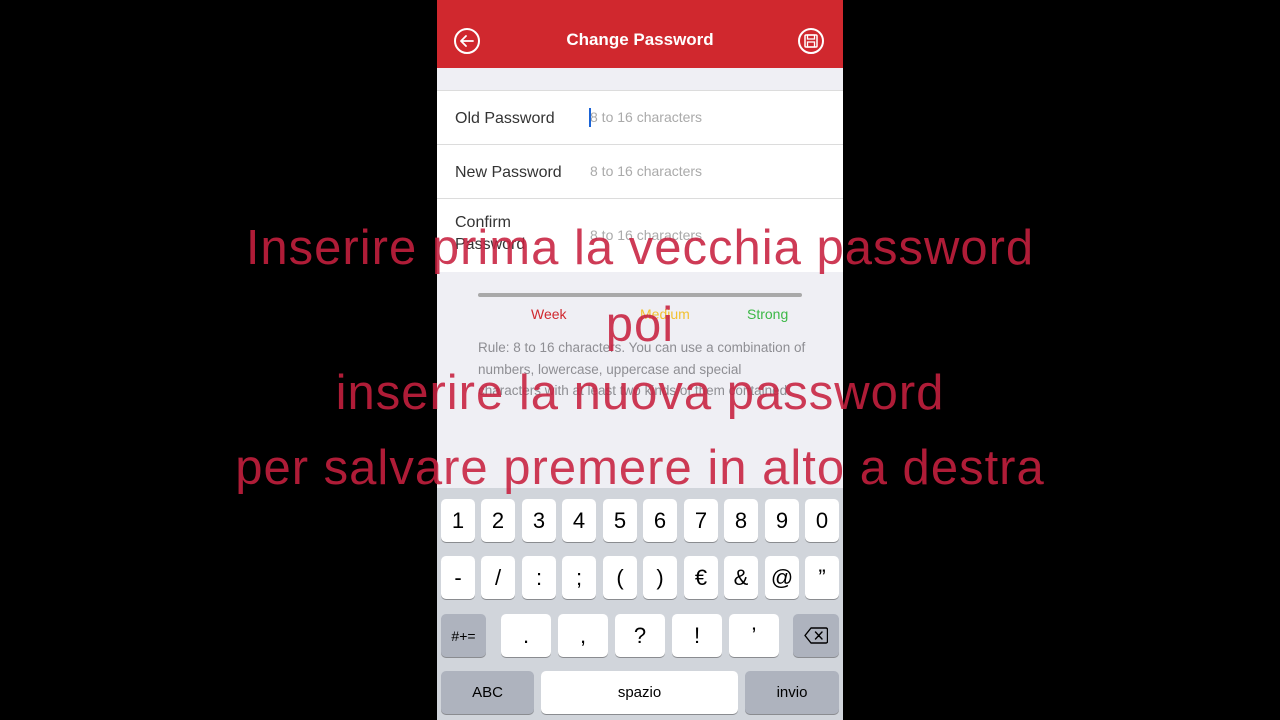 This screenshot has height=720, width=1280. What do you see at coordinates (660, 577) in the screenshot?
I see `key-close-paren: )` at bounding box center [660, 577].